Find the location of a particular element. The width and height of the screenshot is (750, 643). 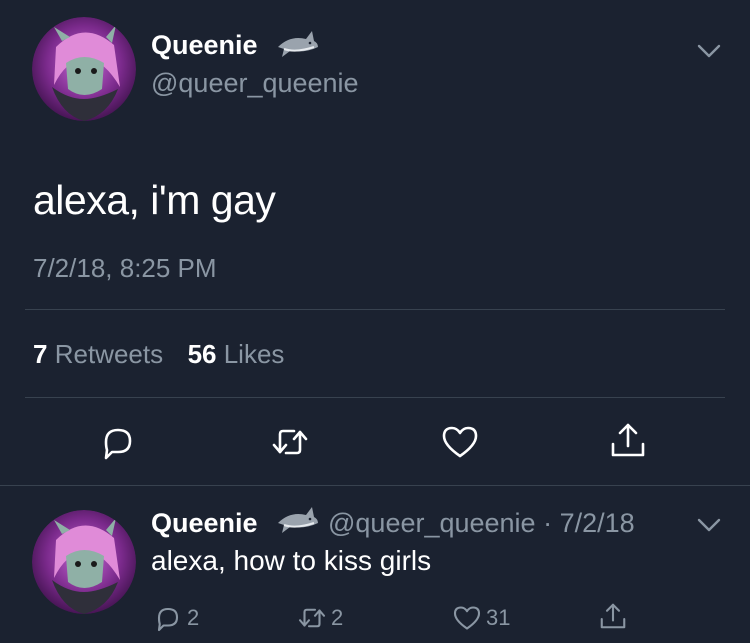

reply-share-button is located at coordinates (615, 616).